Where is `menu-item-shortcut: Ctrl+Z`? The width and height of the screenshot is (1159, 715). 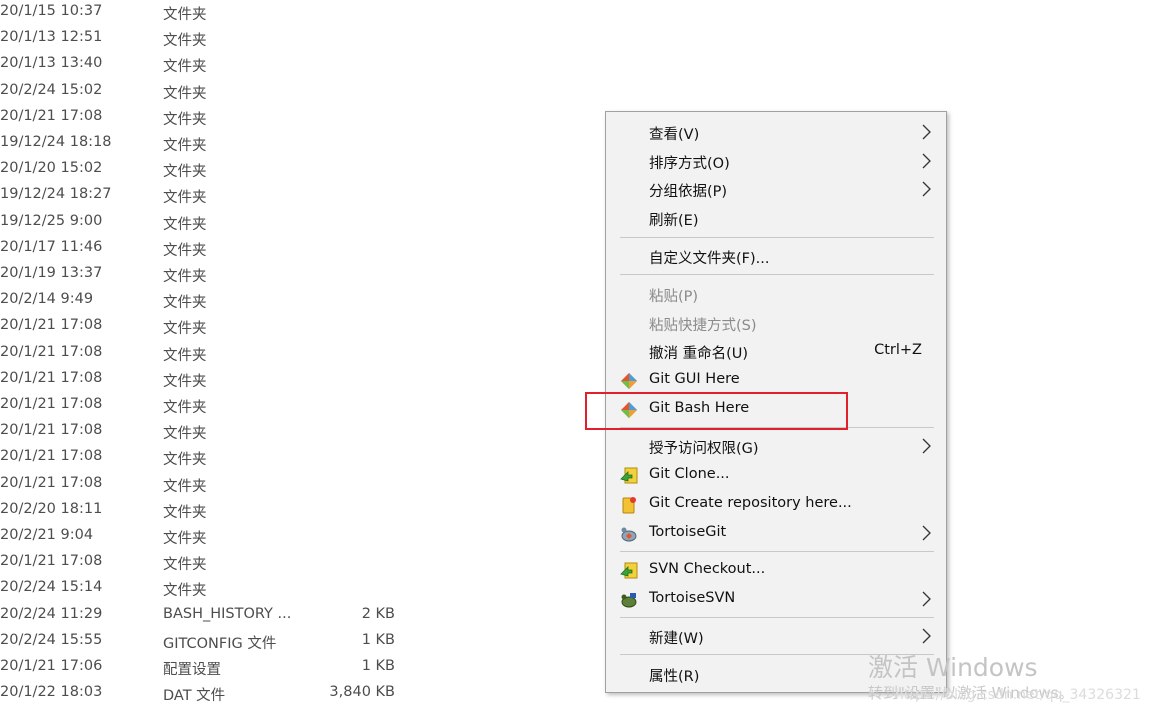 menu-item-shortcut: Ctrl+Z is located at coordinates (898, 350).